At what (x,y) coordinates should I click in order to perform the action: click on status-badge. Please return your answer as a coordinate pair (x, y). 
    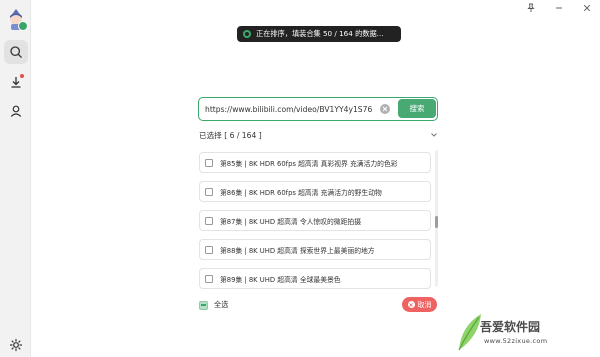
    Looking at the image, I should click on (23, 26).